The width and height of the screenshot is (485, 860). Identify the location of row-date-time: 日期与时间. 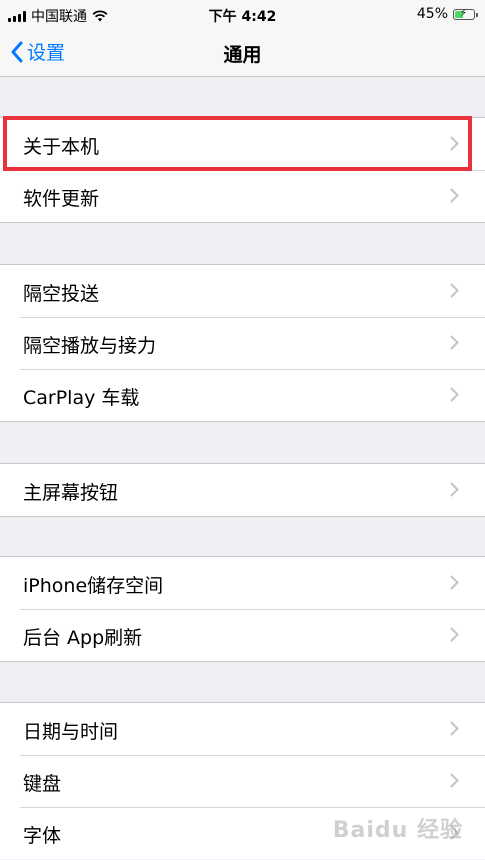
(242, 729).